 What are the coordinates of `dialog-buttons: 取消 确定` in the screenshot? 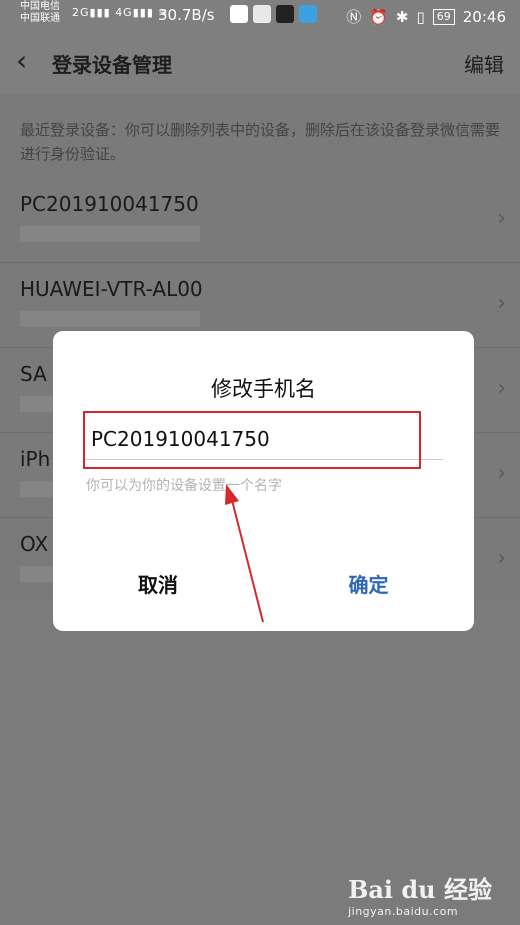 It's located at (263, 587).